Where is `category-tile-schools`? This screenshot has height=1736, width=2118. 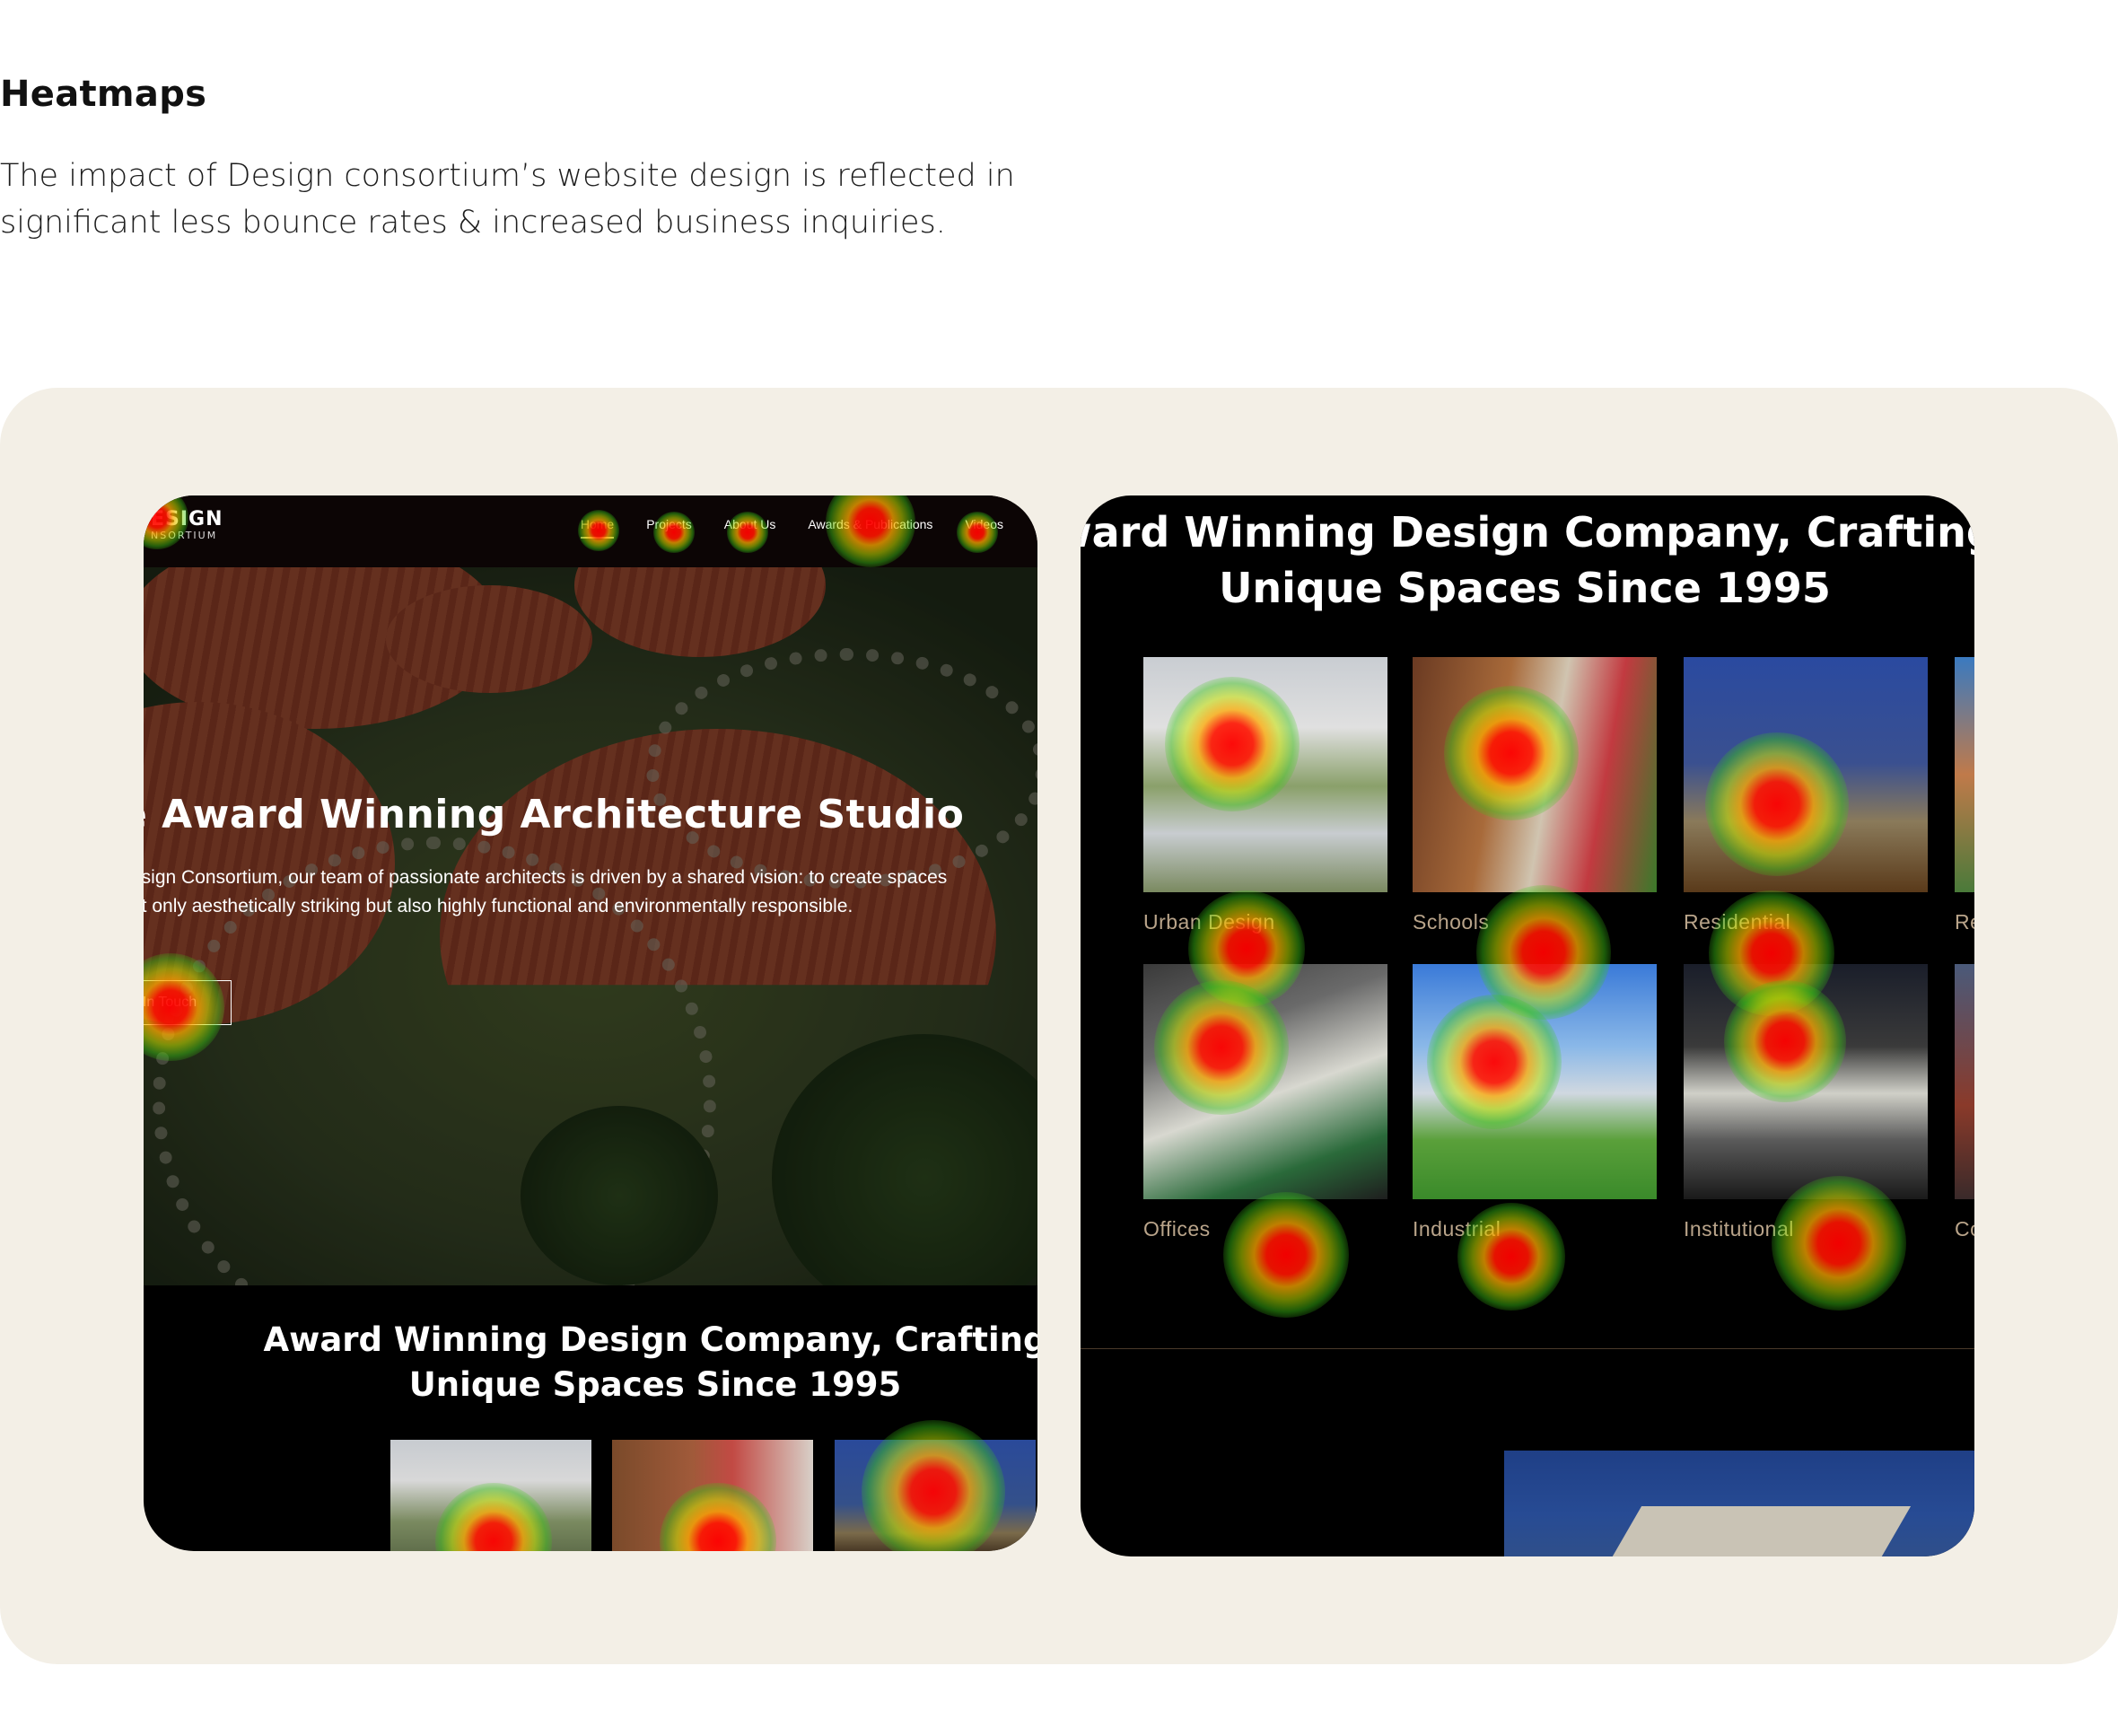 category-tile-schools is located at coordinates (1535, 775).